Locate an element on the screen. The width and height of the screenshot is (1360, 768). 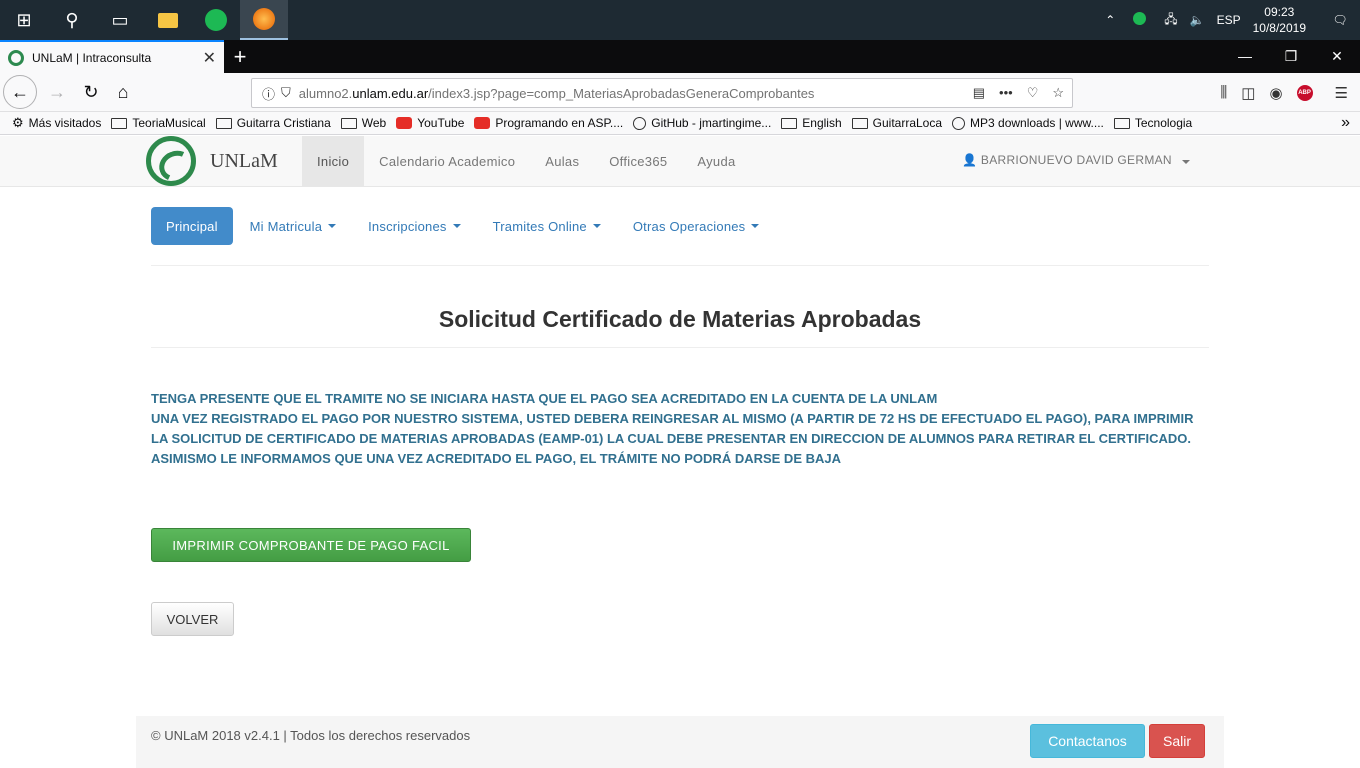
reload-icon: ↻ is located at coordinates (91, 92).